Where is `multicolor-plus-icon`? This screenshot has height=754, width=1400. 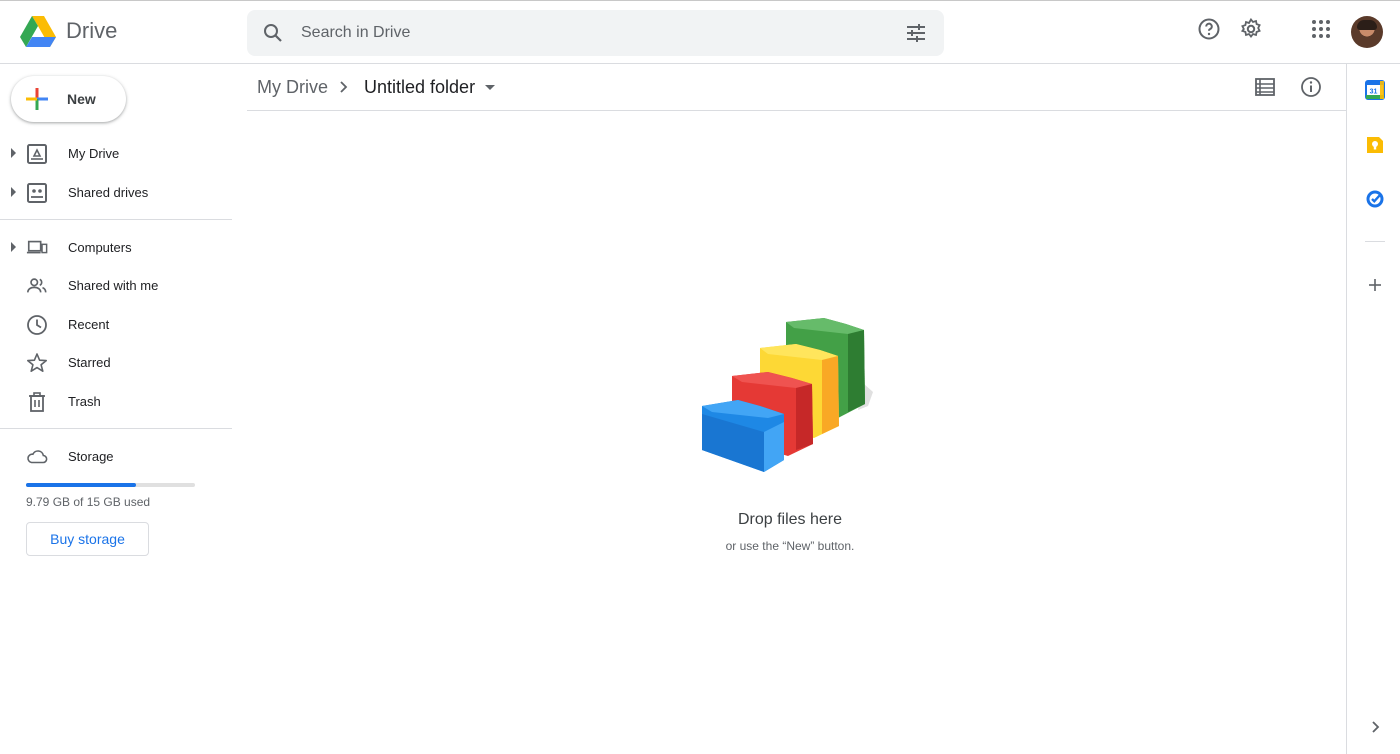
multicolor-plus-icon is located at coordinates (37, 99).